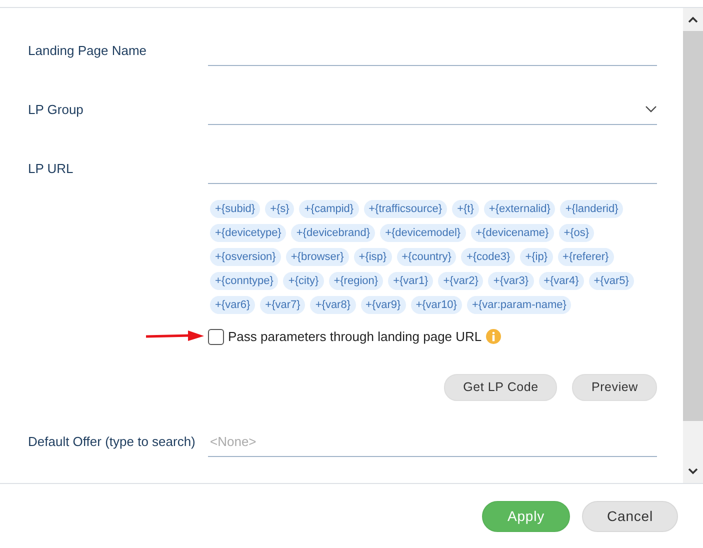 The image size is (703, 548). What do you see at coordinates (283, 305) in the screenshot?
I see `token-chip: +{var7}` at bounding box center [283, 305].